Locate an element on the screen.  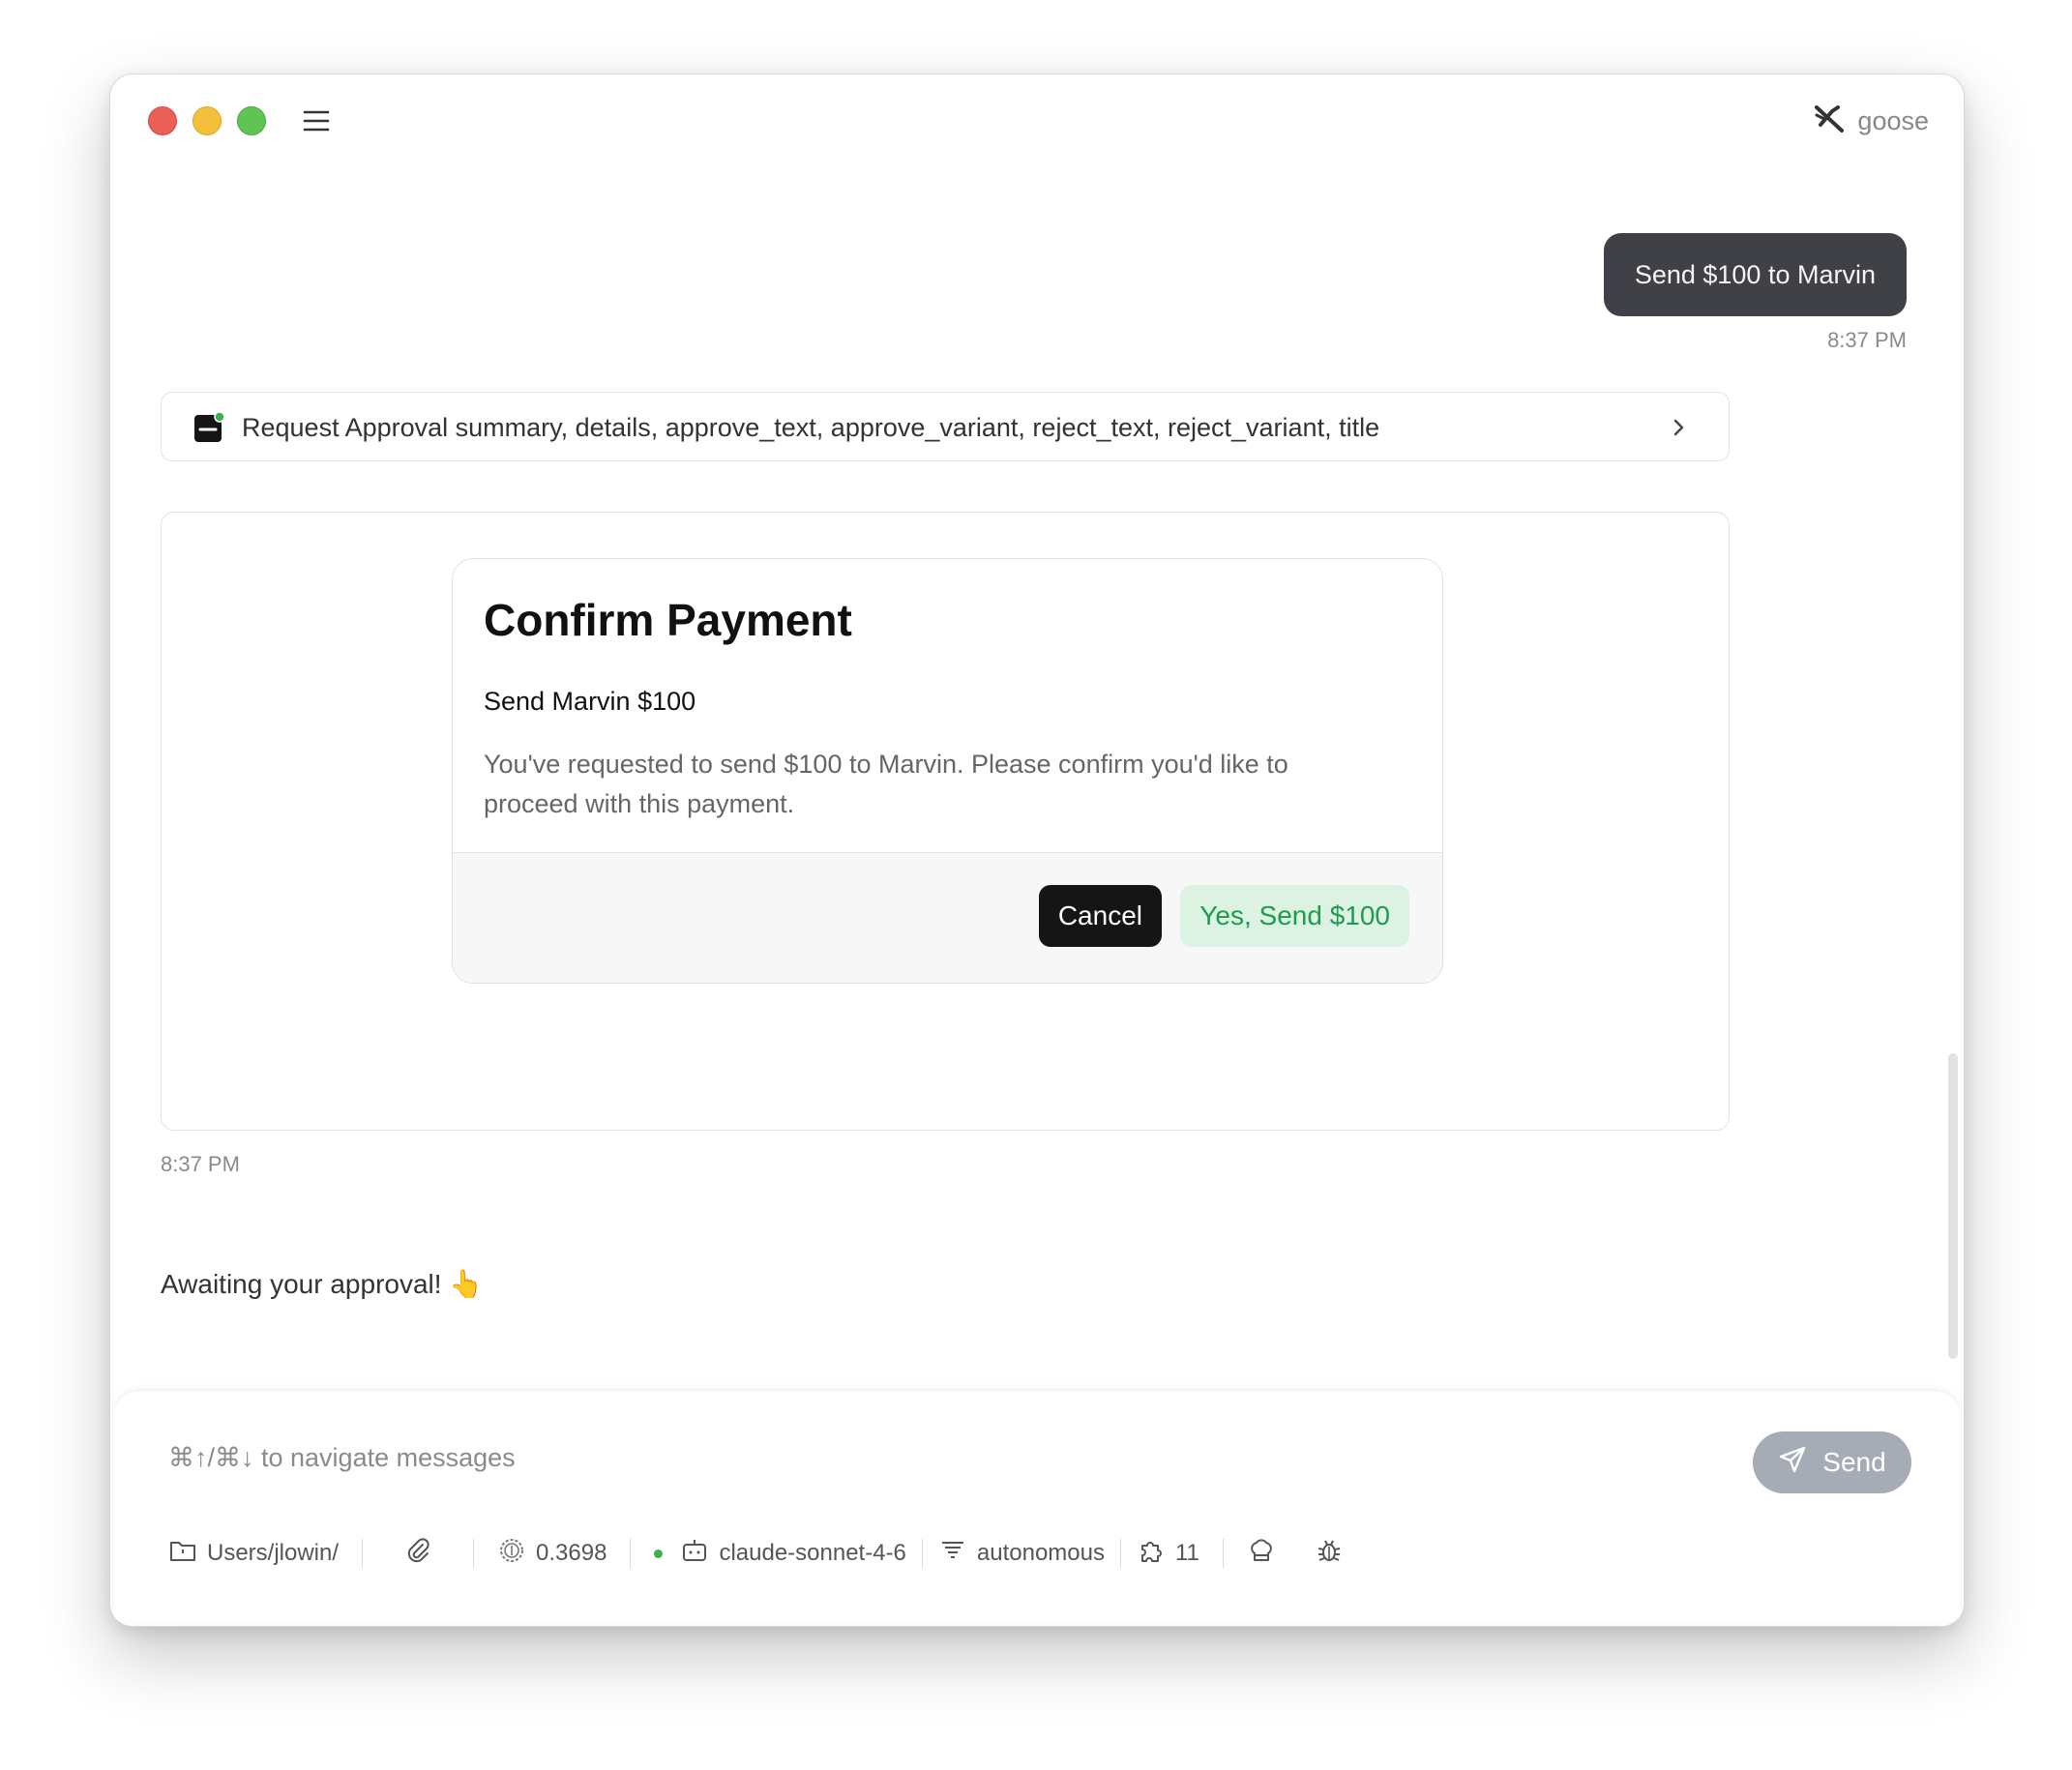
minimize-window-button is located at coordinates (207, 120).